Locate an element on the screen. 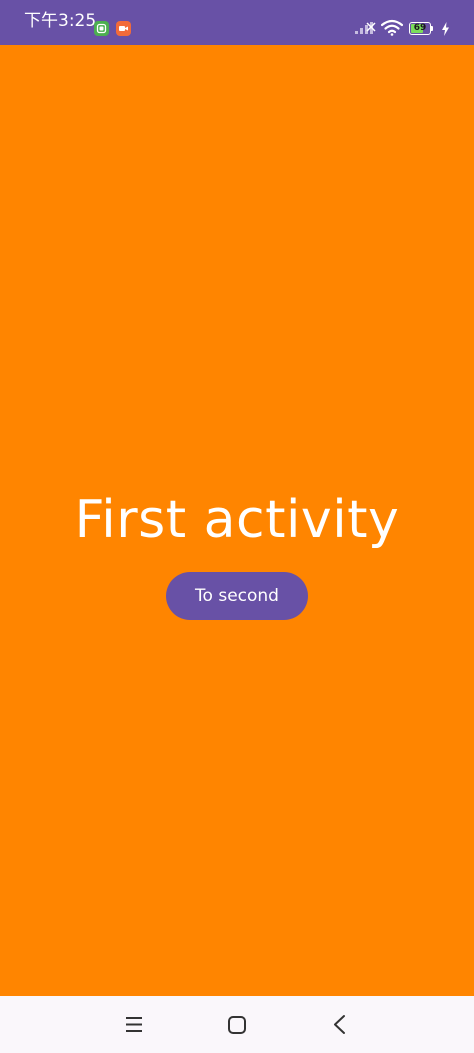 This screenshot has height=1053, width=474. page-title: First activity is located at coordinates (237, 520).